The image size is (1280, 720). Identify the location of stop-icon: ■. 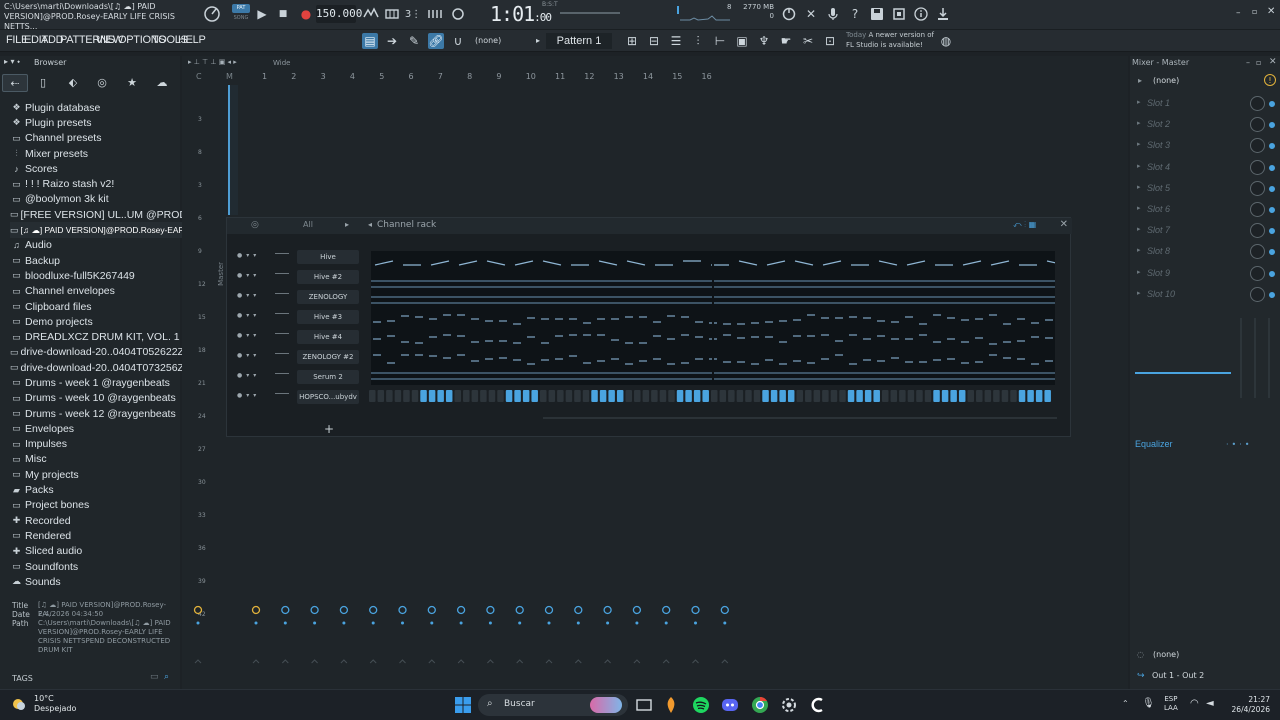
(283, 14).